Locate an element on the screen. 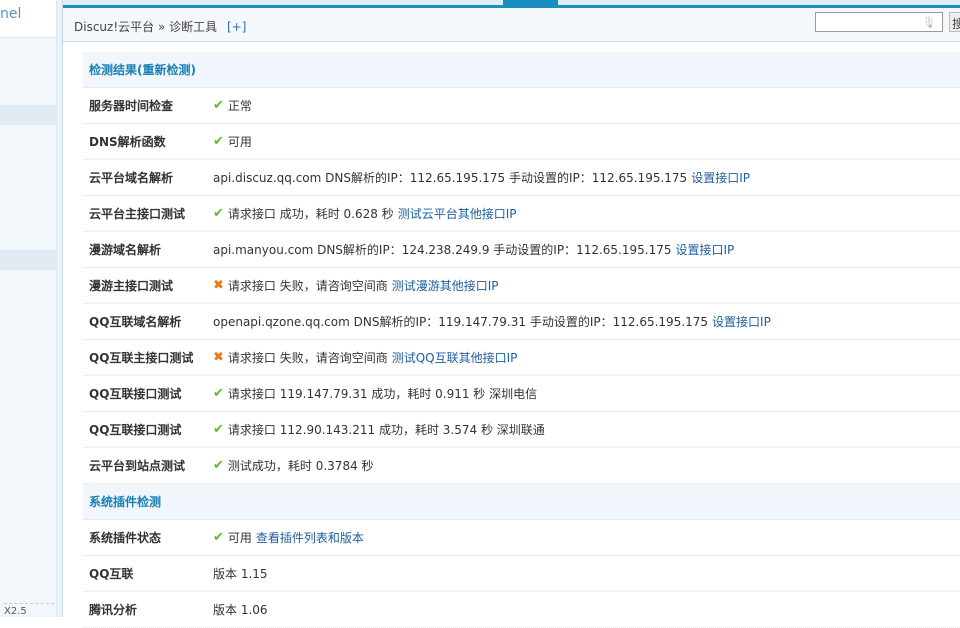  row-label: 漫游主接口测试 is located at coordinates (131, 286).